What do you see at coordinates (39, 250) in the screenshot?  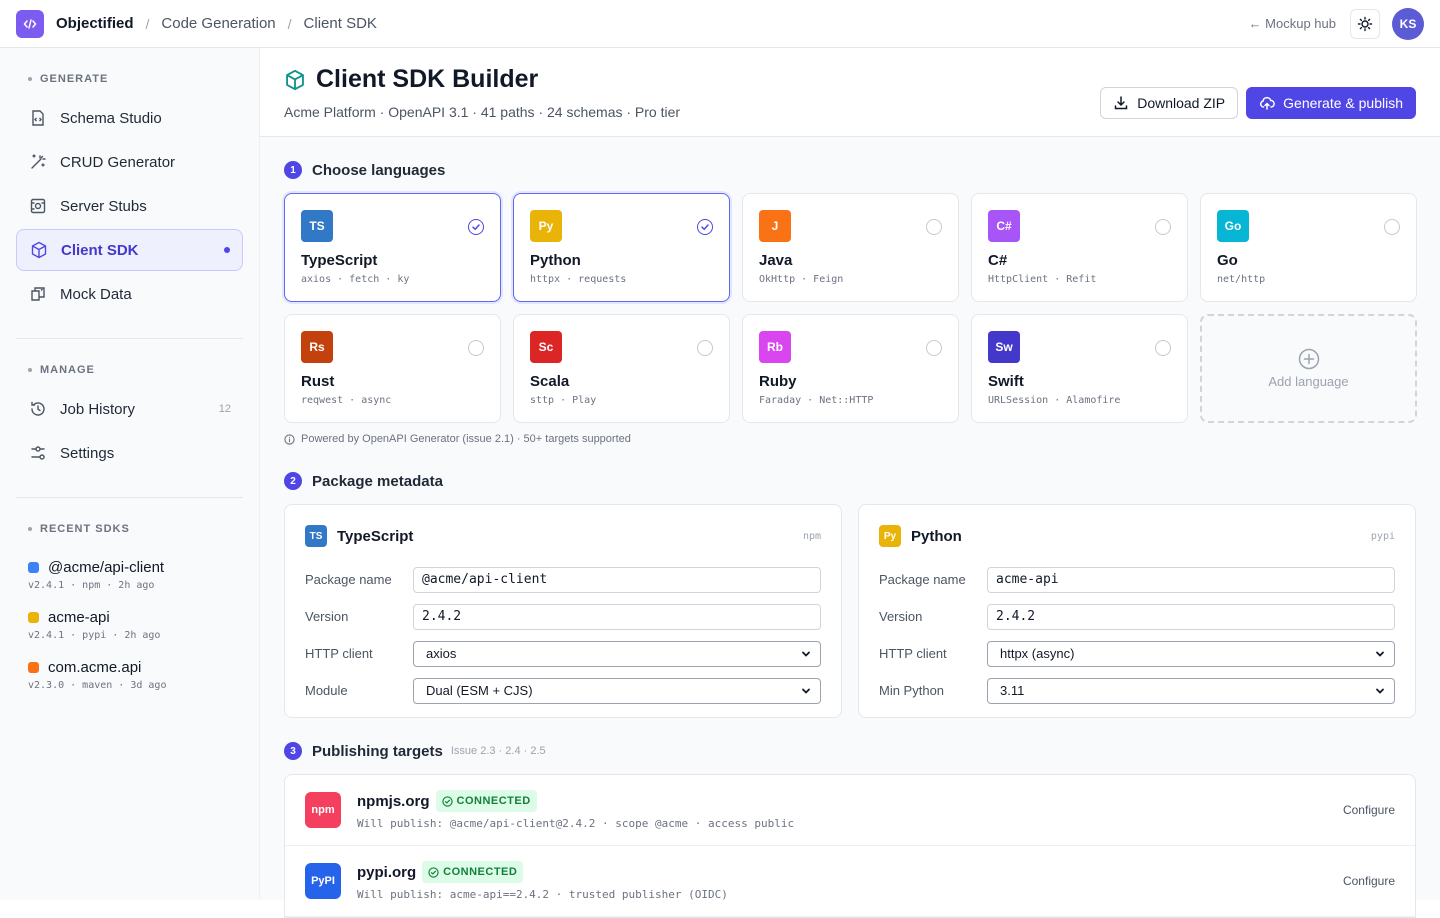 I see `package-icon` at bounding box center [39, 250].